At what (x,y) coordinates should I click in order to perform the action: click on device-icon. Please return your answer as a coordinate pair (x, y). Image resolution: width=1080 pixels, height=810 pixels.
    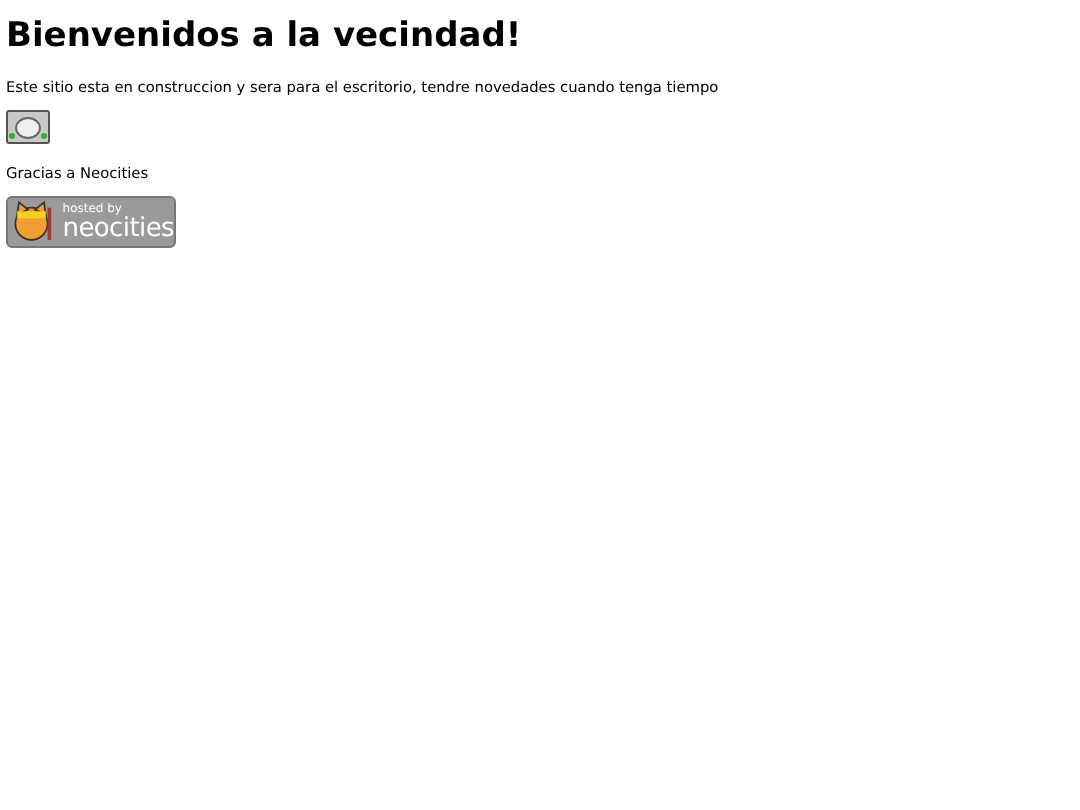
    Looking at the image, I should click on (28, 127).